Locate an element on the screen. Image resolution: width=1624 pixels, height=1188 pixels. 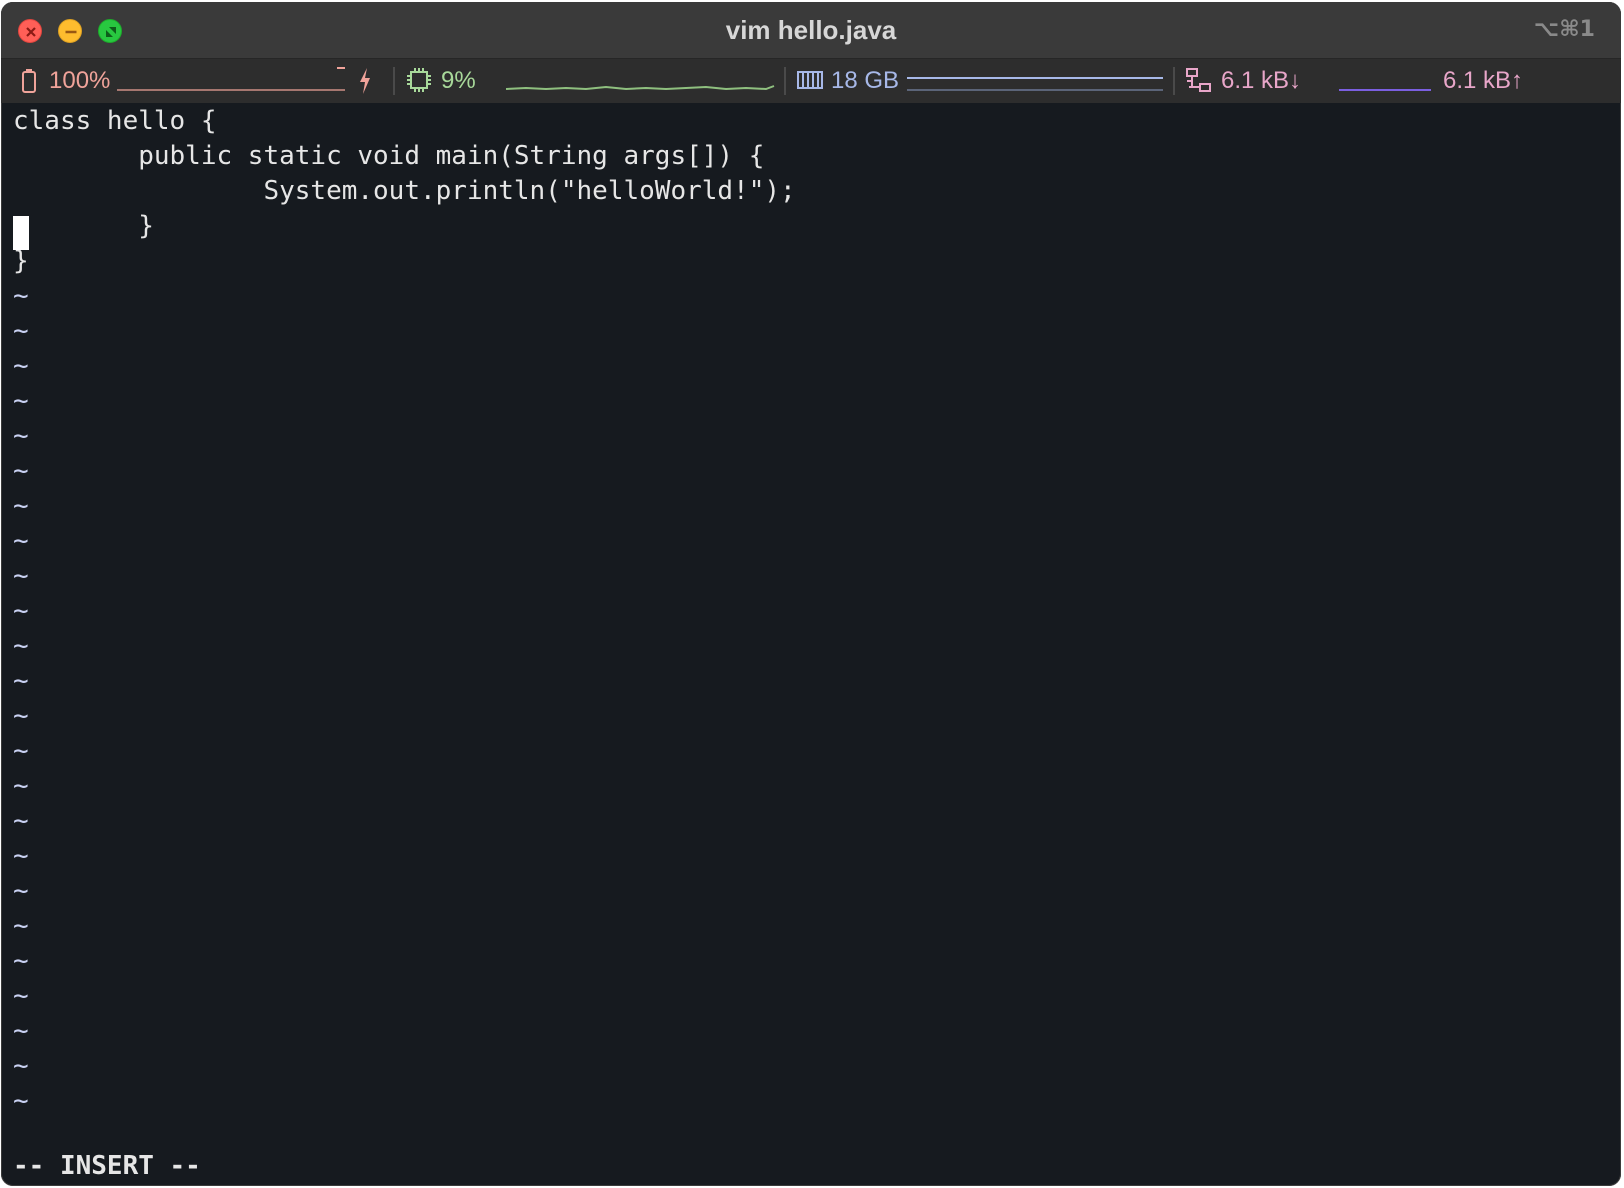
code-line: public static void main(String args[]) { is located at coordinates (388, 156).